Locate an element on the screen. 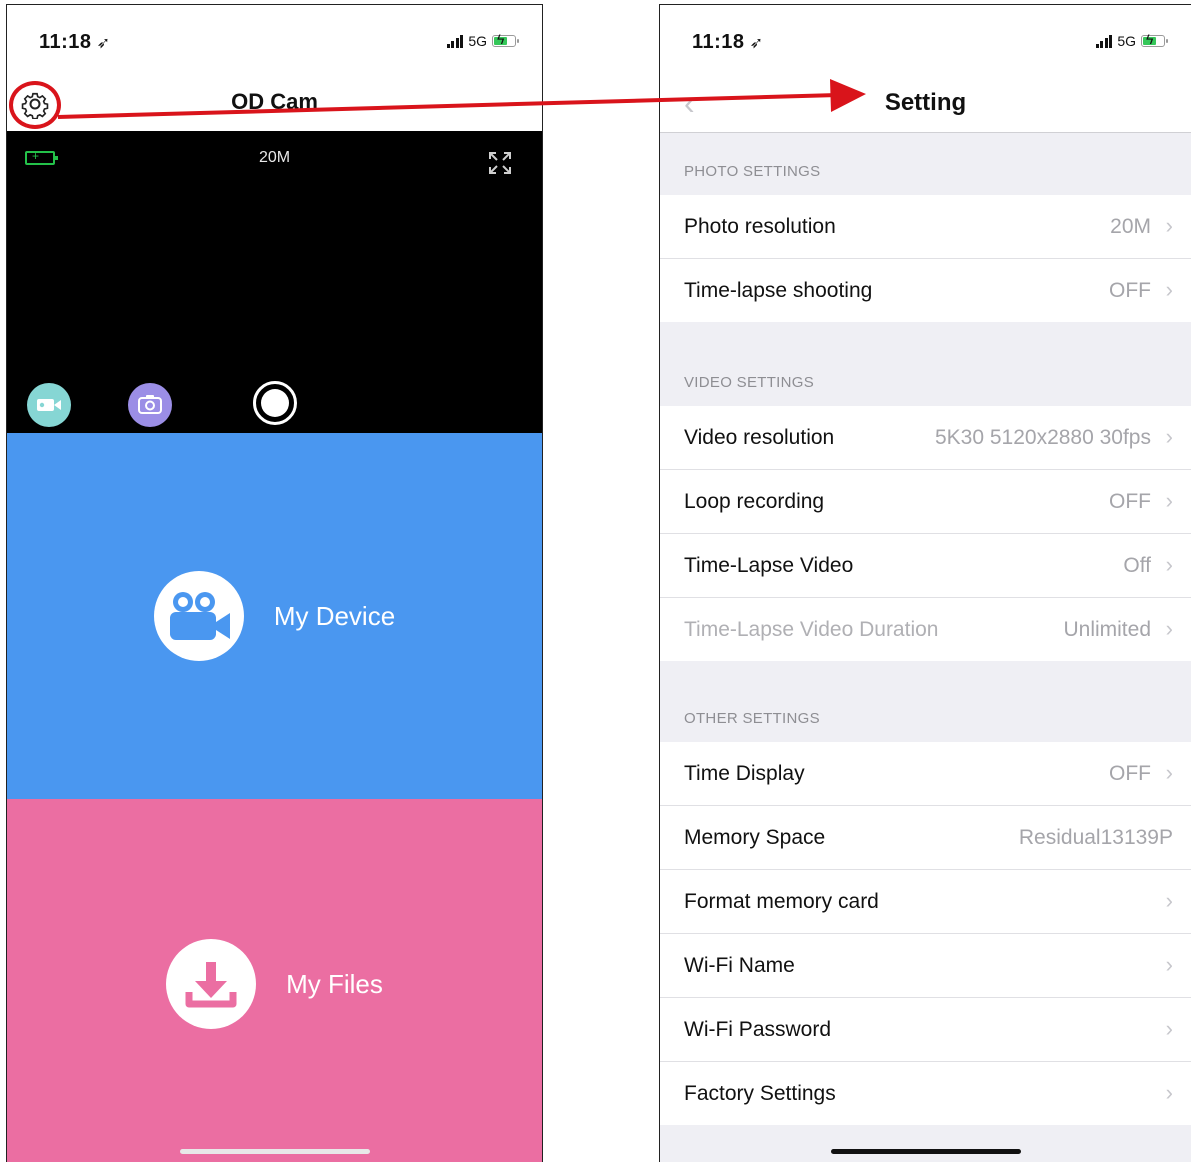 This screenshot has height=1162, width=1191. row-label: Time-Lapse Video is located at coordinates (769, 565).